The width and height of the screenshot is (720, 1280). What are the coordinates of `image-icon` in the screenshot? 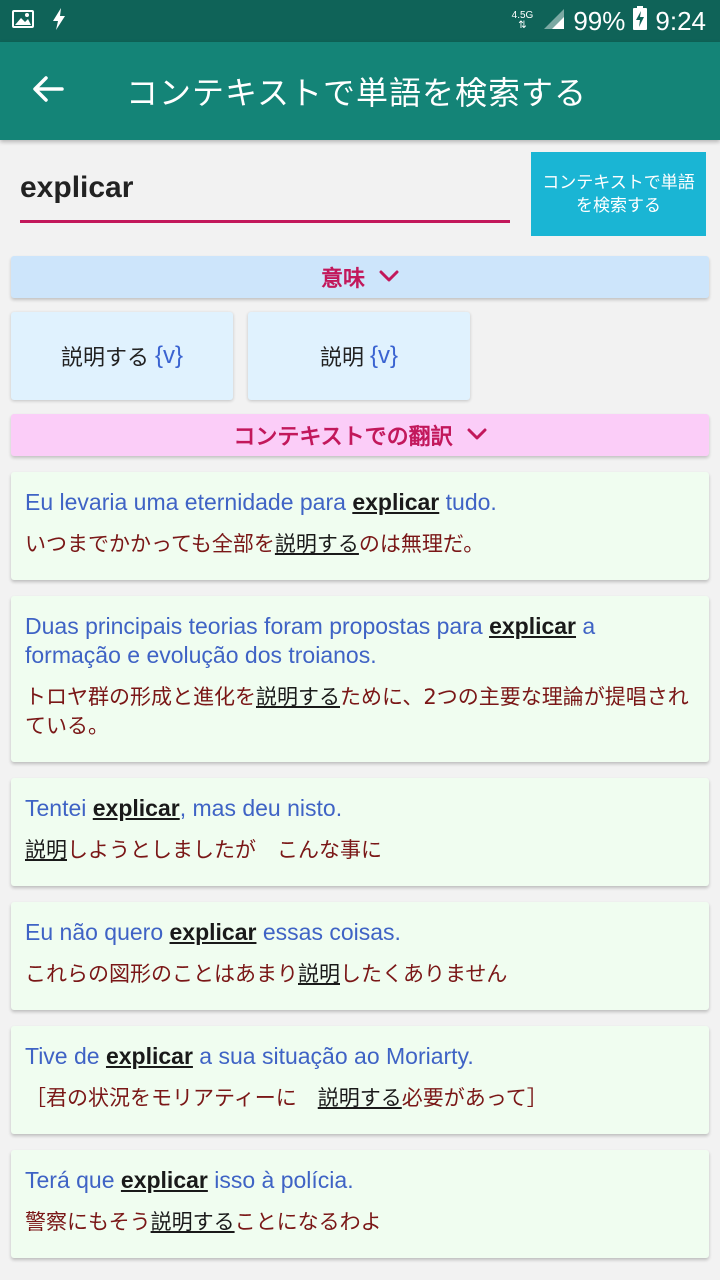 It's located at (23, 21).